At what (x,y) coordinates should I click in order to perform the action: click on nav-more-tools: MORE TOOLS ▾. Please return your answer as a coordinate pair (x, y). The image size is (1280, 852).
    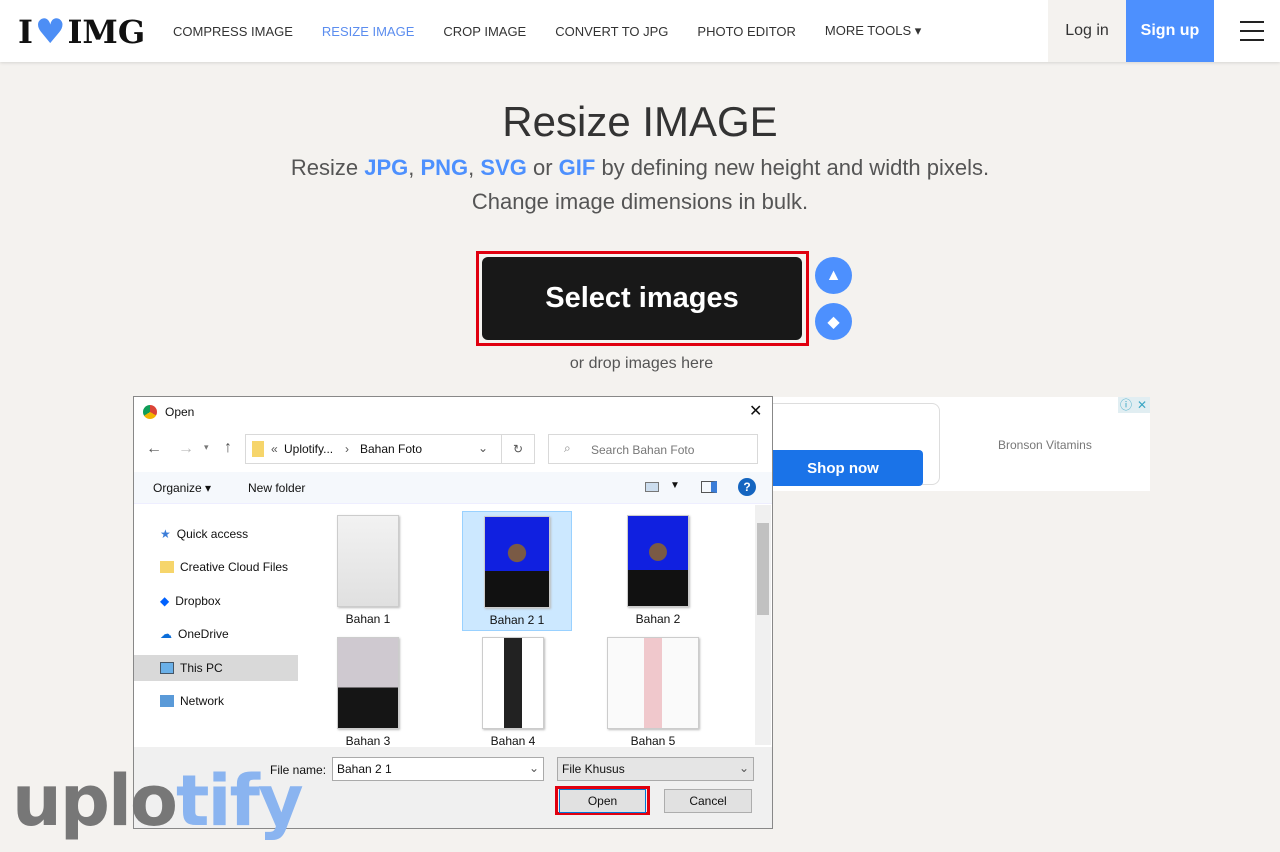
    Looking at the image, I should click on (873, 31).